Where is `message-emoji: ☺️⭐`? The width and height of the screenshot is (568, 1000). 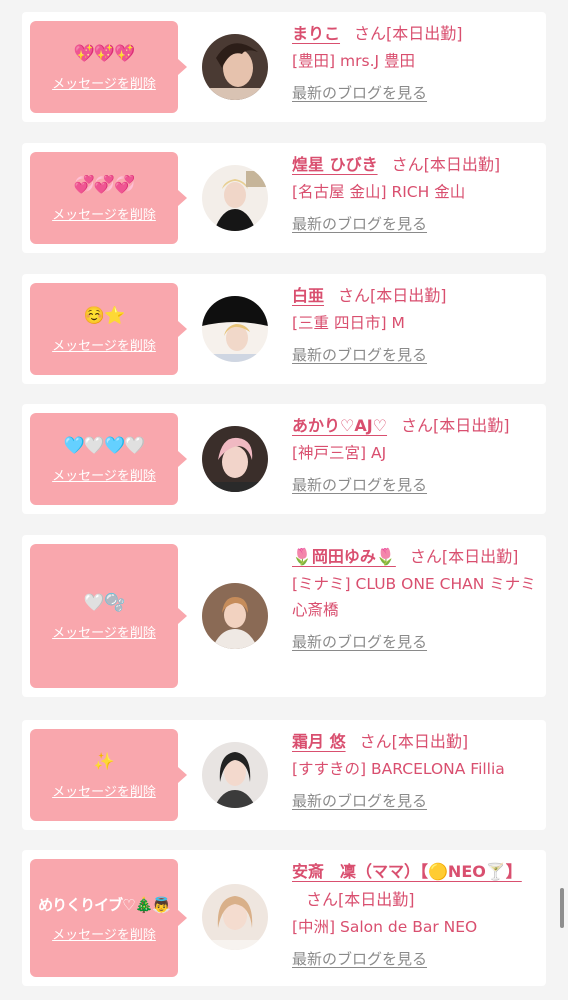
message-emoji: ☺️⭐ is located at coordinates (104, 315).